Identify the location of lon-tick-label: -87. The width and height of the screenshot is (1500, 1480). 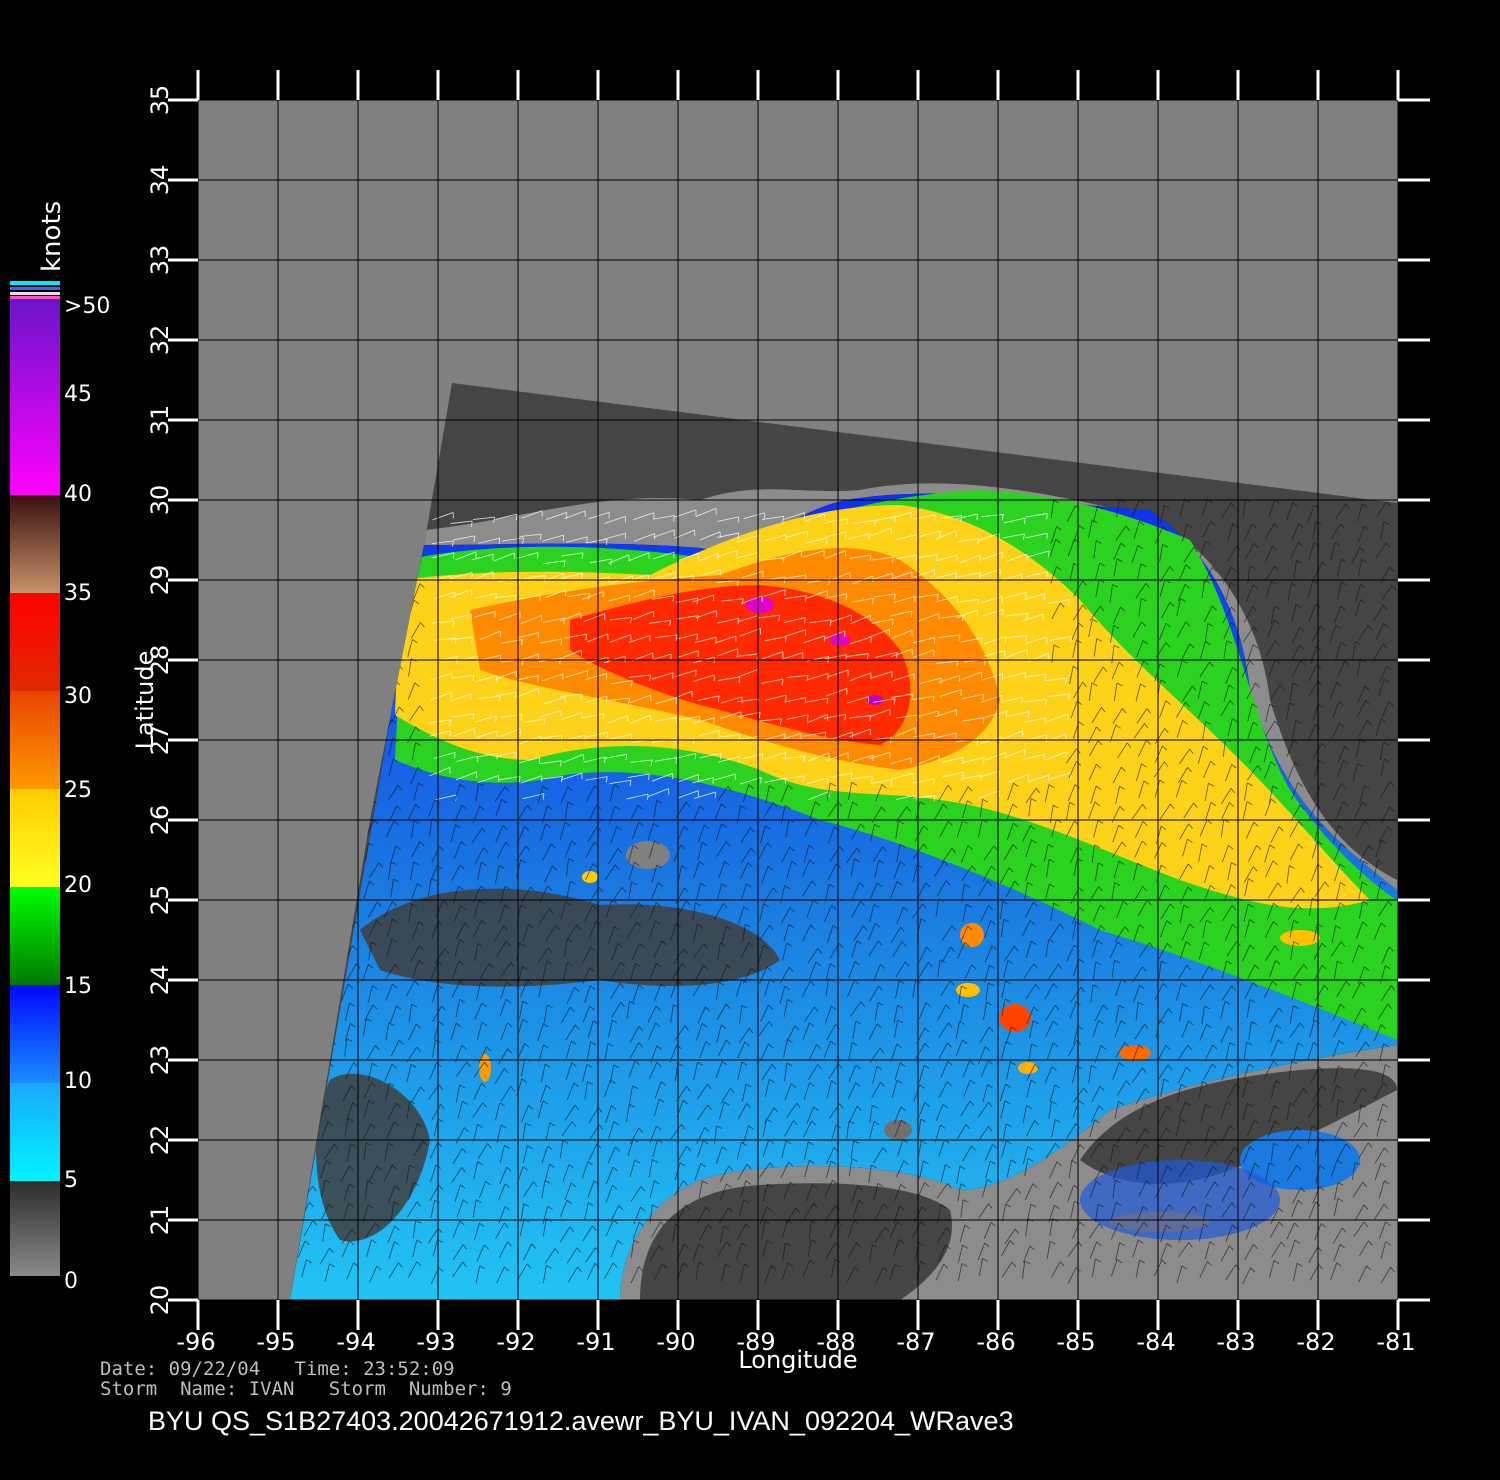
(915, 1342).